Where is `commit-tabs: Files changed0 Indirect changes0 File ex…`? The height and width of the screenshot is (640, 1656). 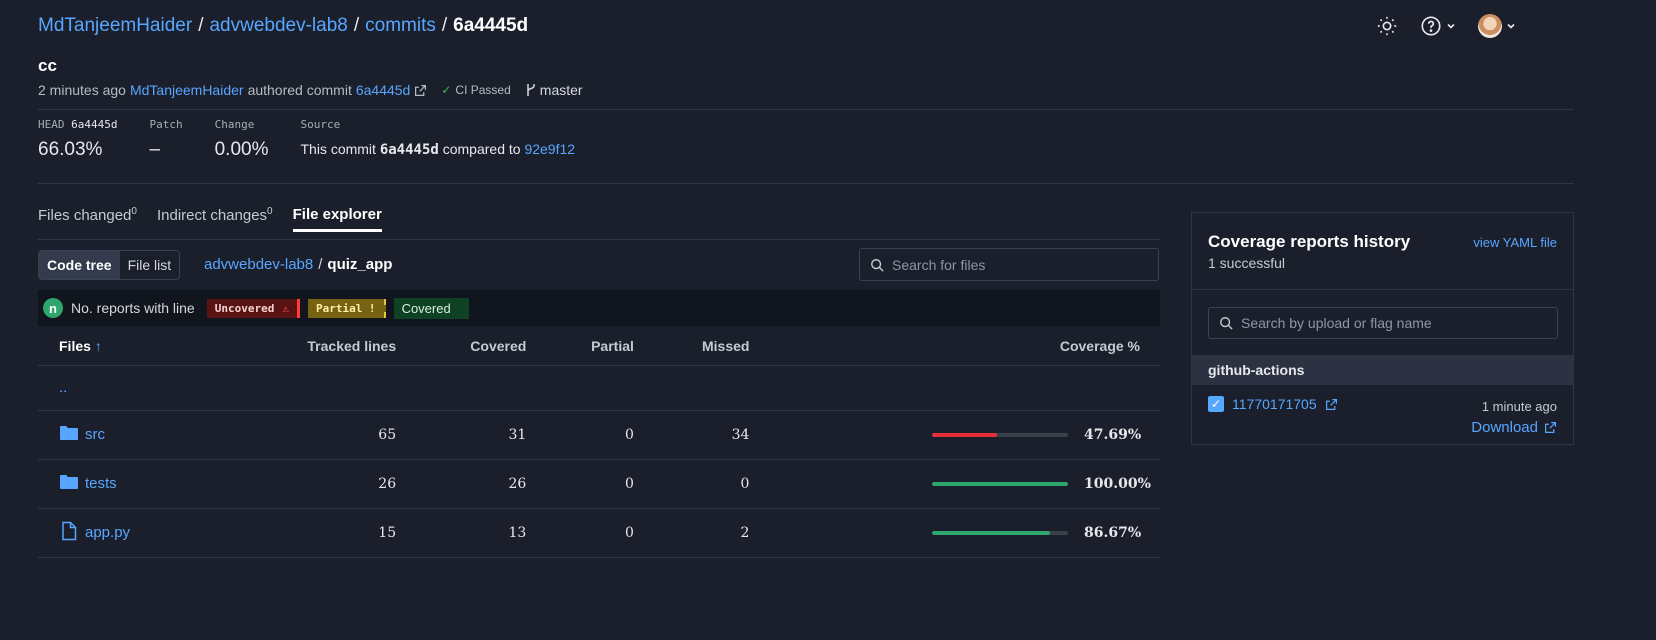
commit-tabs: Files changed0 Indirect changes0 File ex… is located at coordinates (210, 219).